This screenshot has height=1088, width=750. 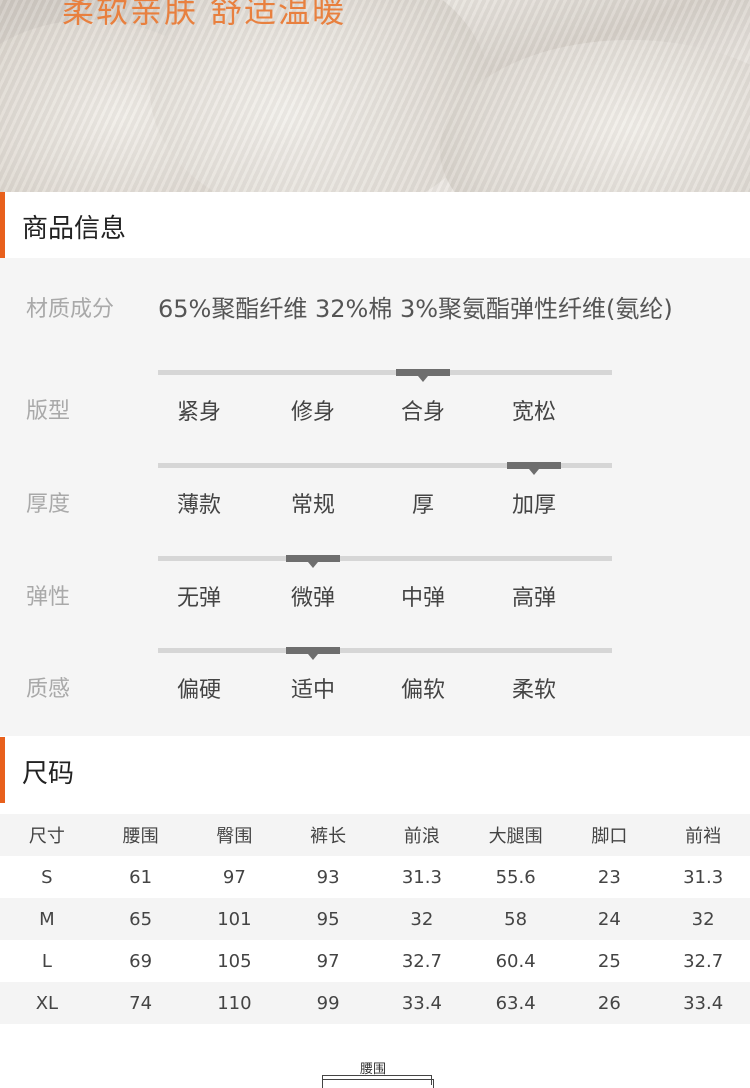 I want to click on column-header: 裤长, so click(x=328, y=836).